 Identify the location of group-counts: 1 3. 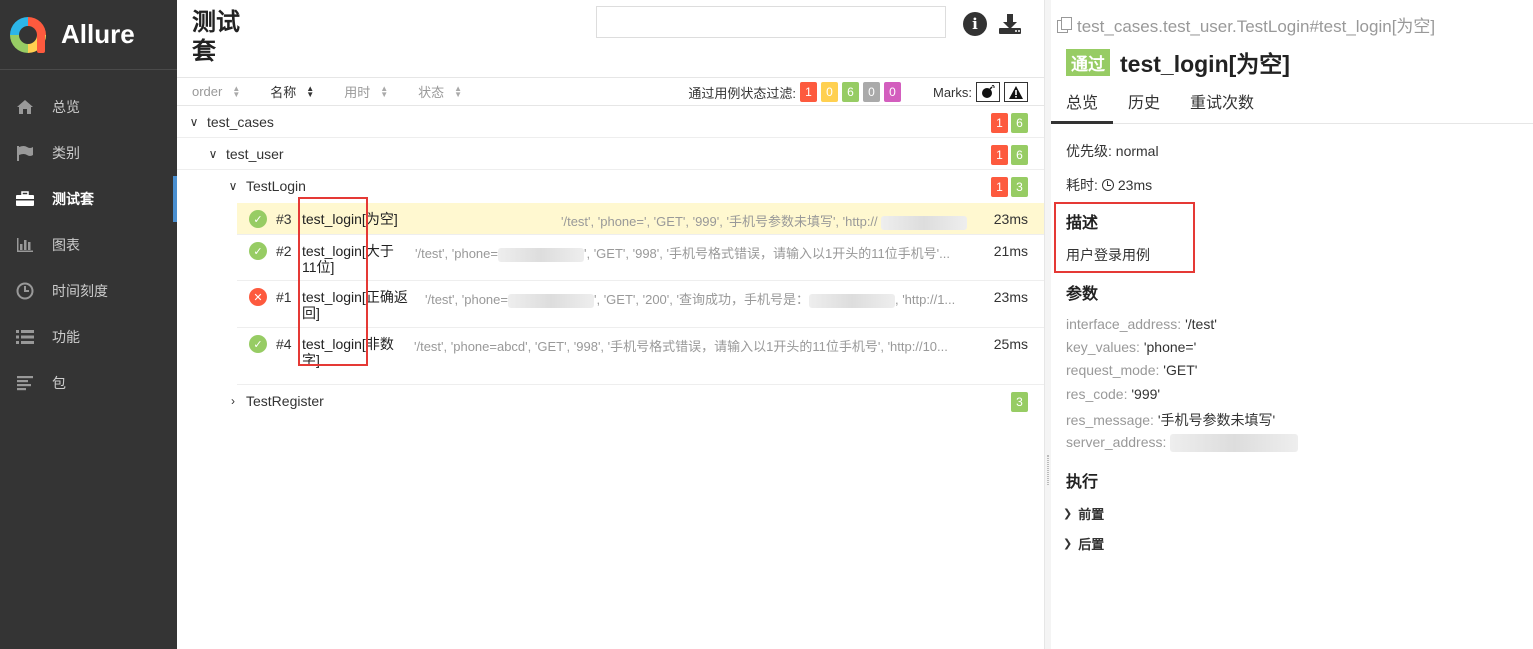
(1008, 187).